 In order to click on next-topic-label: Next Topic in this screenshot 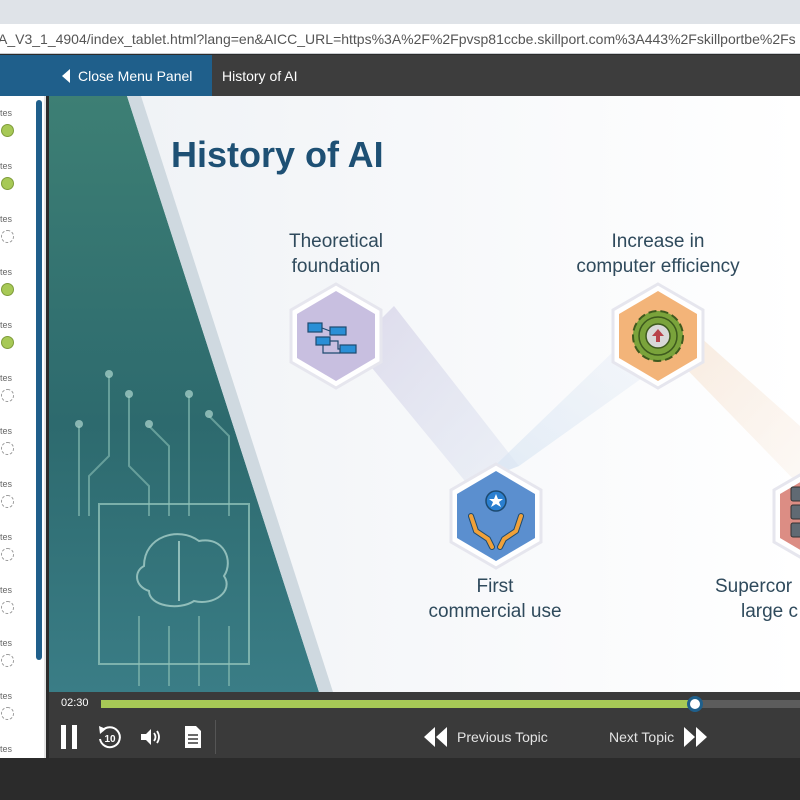, I will do `click(642, 737)`.